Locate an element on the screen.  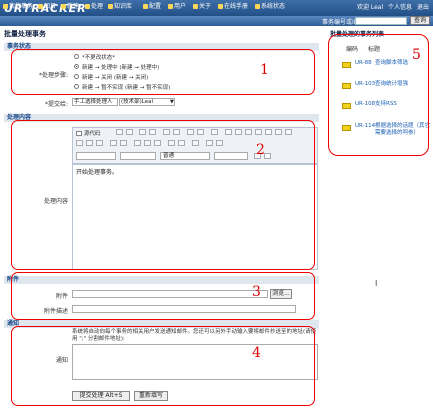
gear-icon is located at coordinates (145, 6).